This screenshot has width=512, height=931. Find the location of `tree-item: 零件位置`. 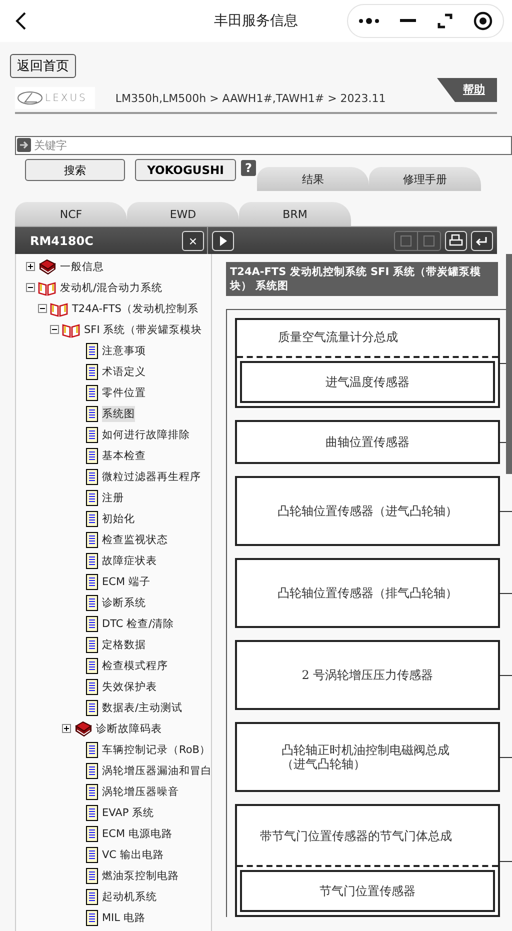

tree-item: 零件位置 is located at coordinates (124, 392).